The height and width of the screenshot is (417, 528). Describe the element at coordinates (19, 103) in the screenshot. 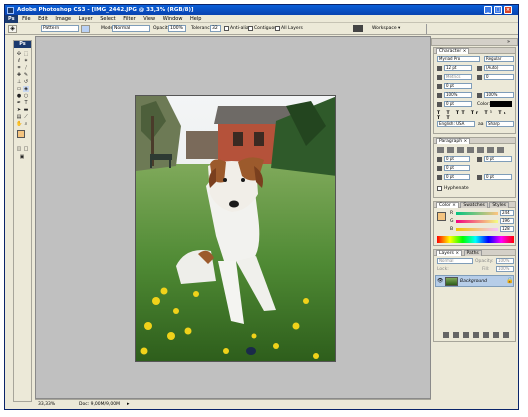

I see `pen-tool-icon: ✒` at that location.